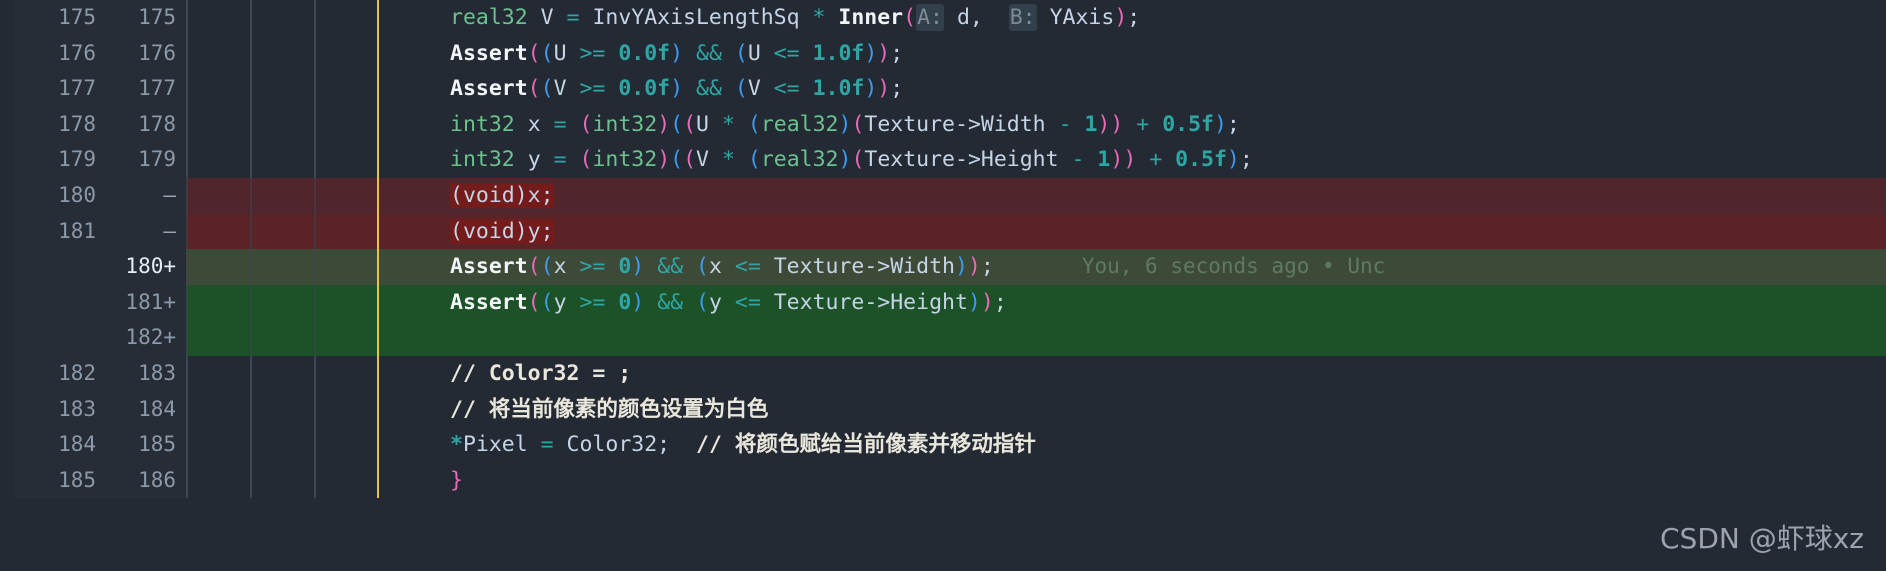 This screenshot has width=1886, height=571. Describe the element at coordinates (93, 480) in the screenshot. I see `line-number-gutter: 185 186` at that location.